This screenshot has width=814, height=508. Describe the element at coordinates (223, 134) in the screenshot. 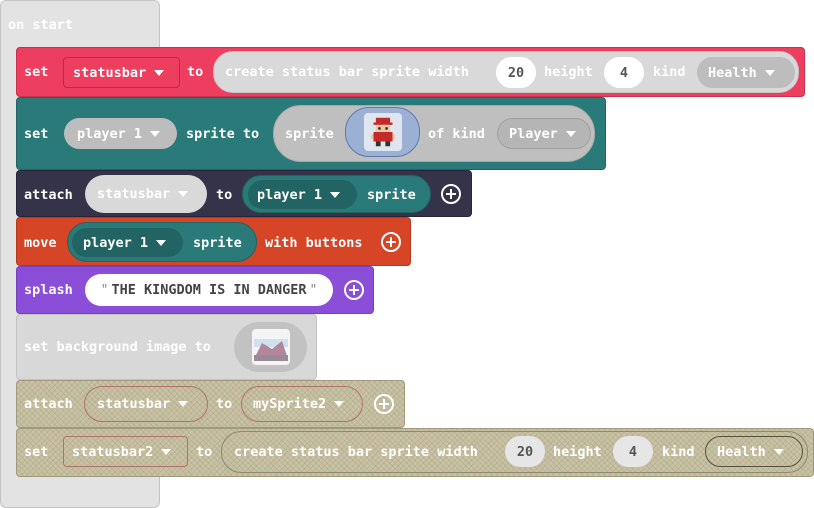

I see `sprite-to-label: sprite to` at that location.